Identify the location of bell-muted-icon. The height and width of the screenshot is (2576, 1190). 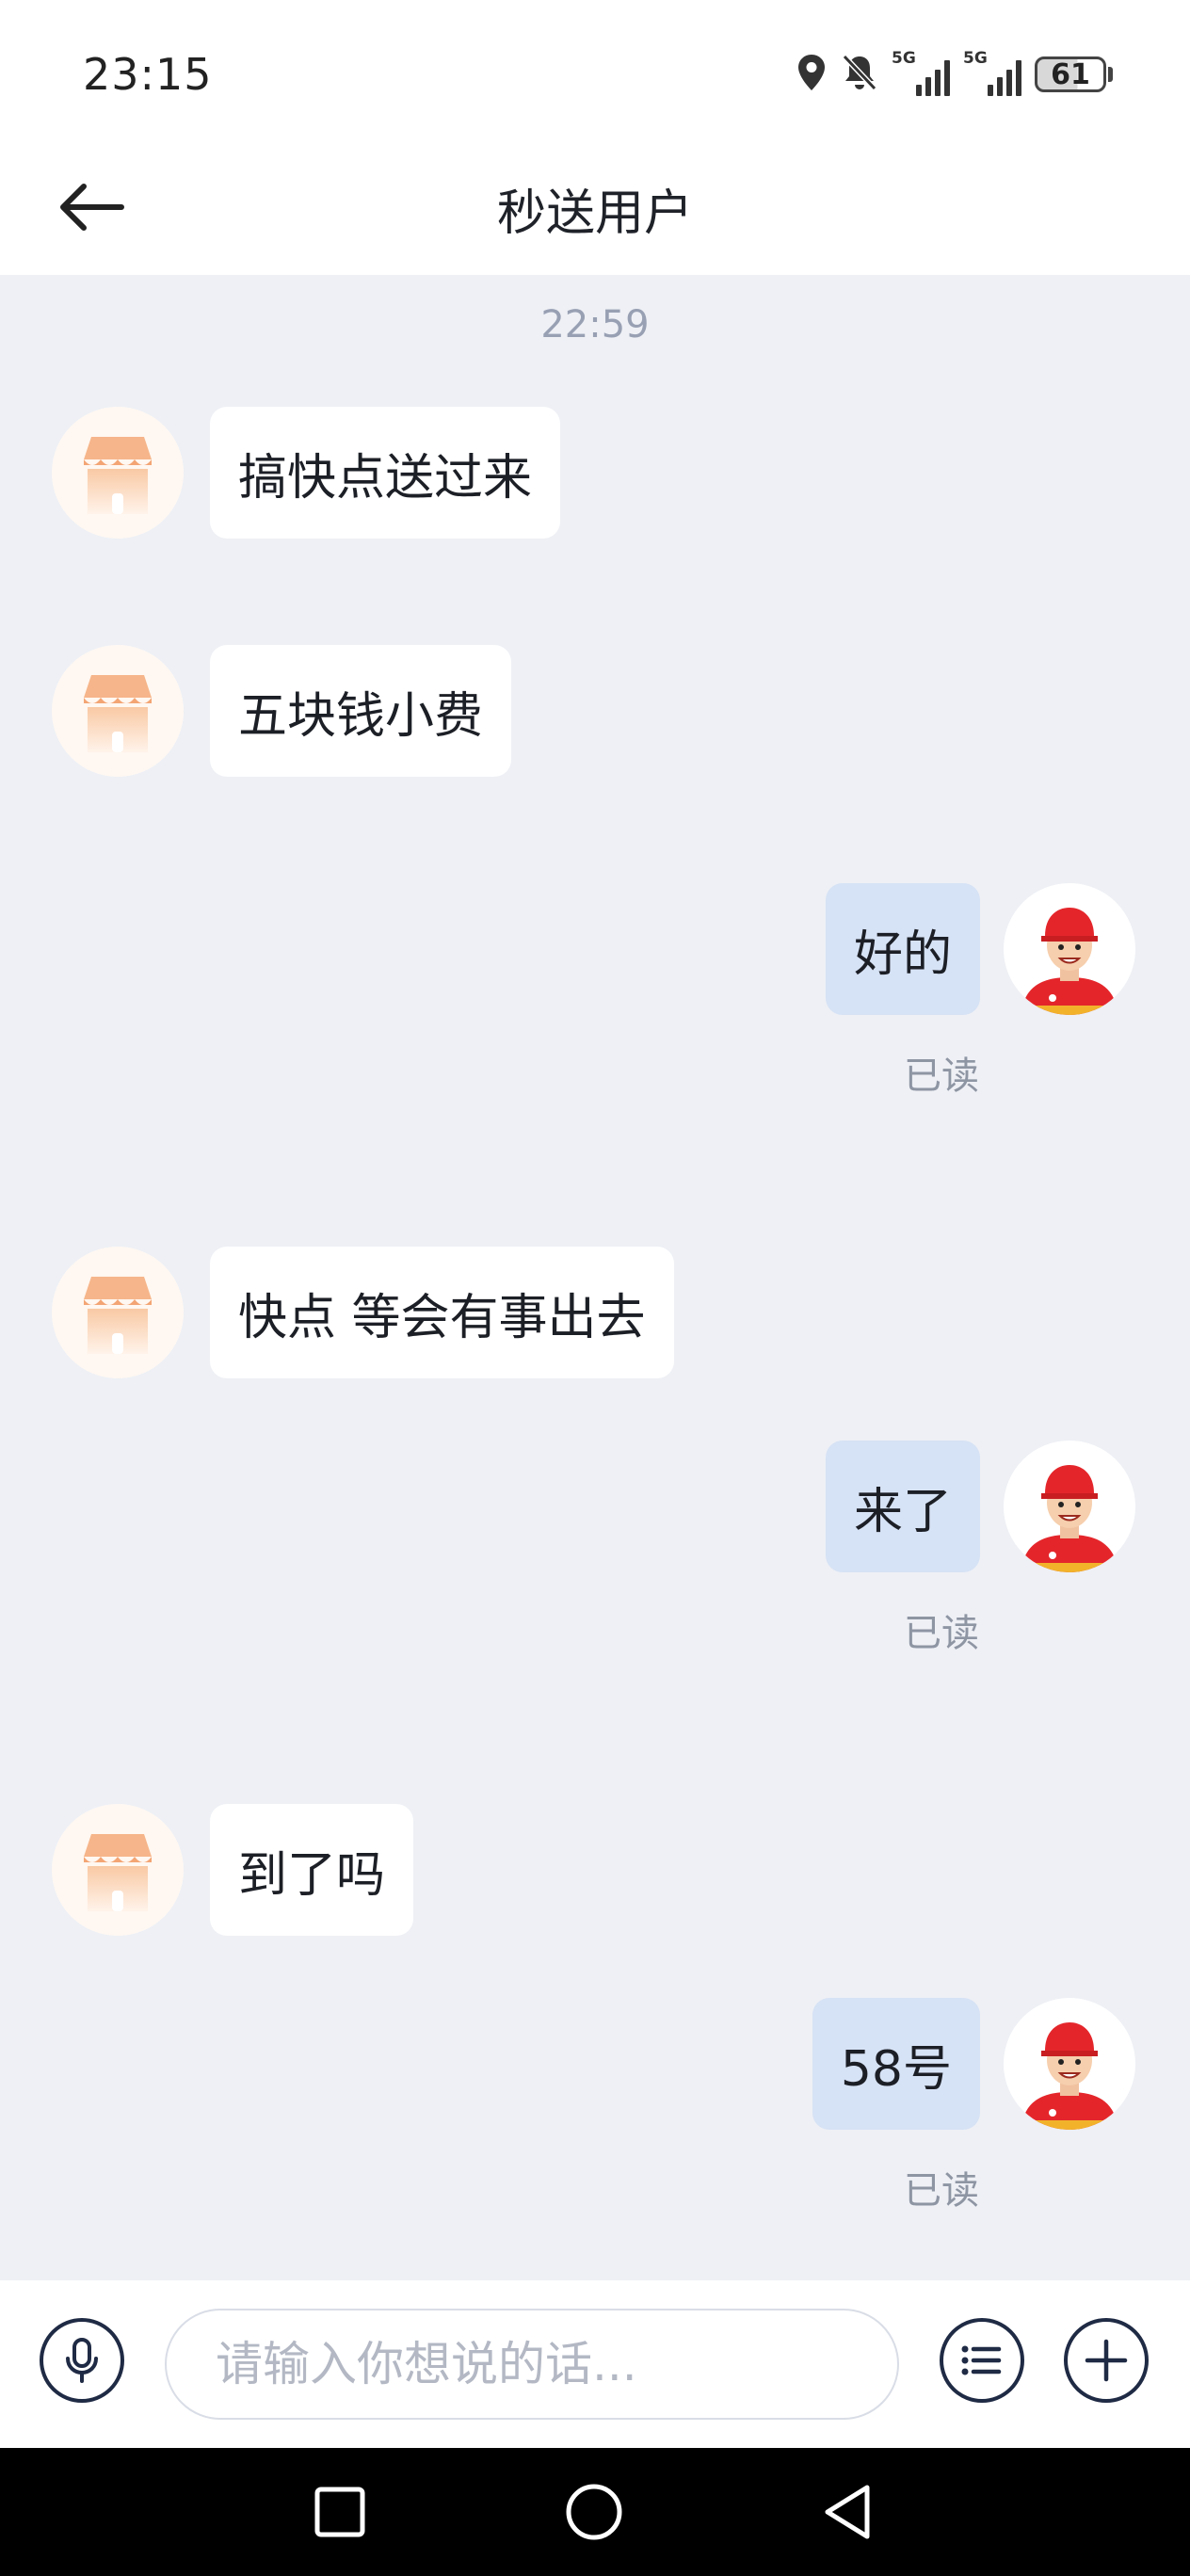
(859, 74).